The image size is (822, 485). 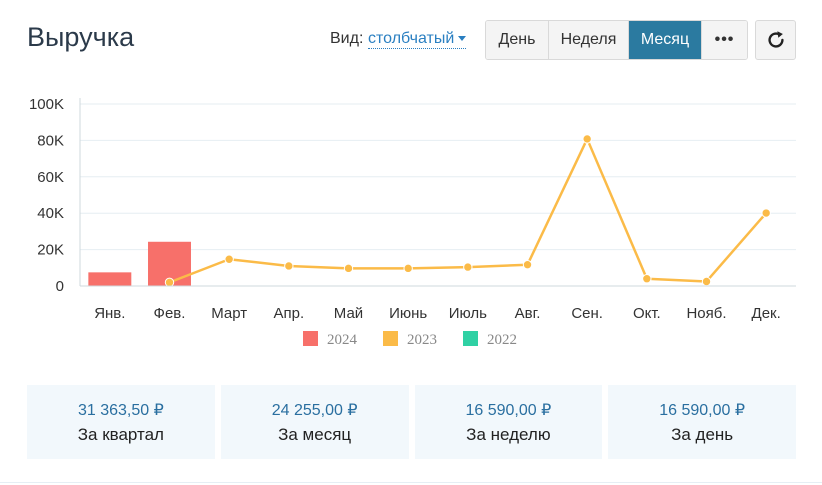 What do you see at coordinates (724, 40) in the screenshot?
I see `more-icon: •••` at bounding box center [724, 40].